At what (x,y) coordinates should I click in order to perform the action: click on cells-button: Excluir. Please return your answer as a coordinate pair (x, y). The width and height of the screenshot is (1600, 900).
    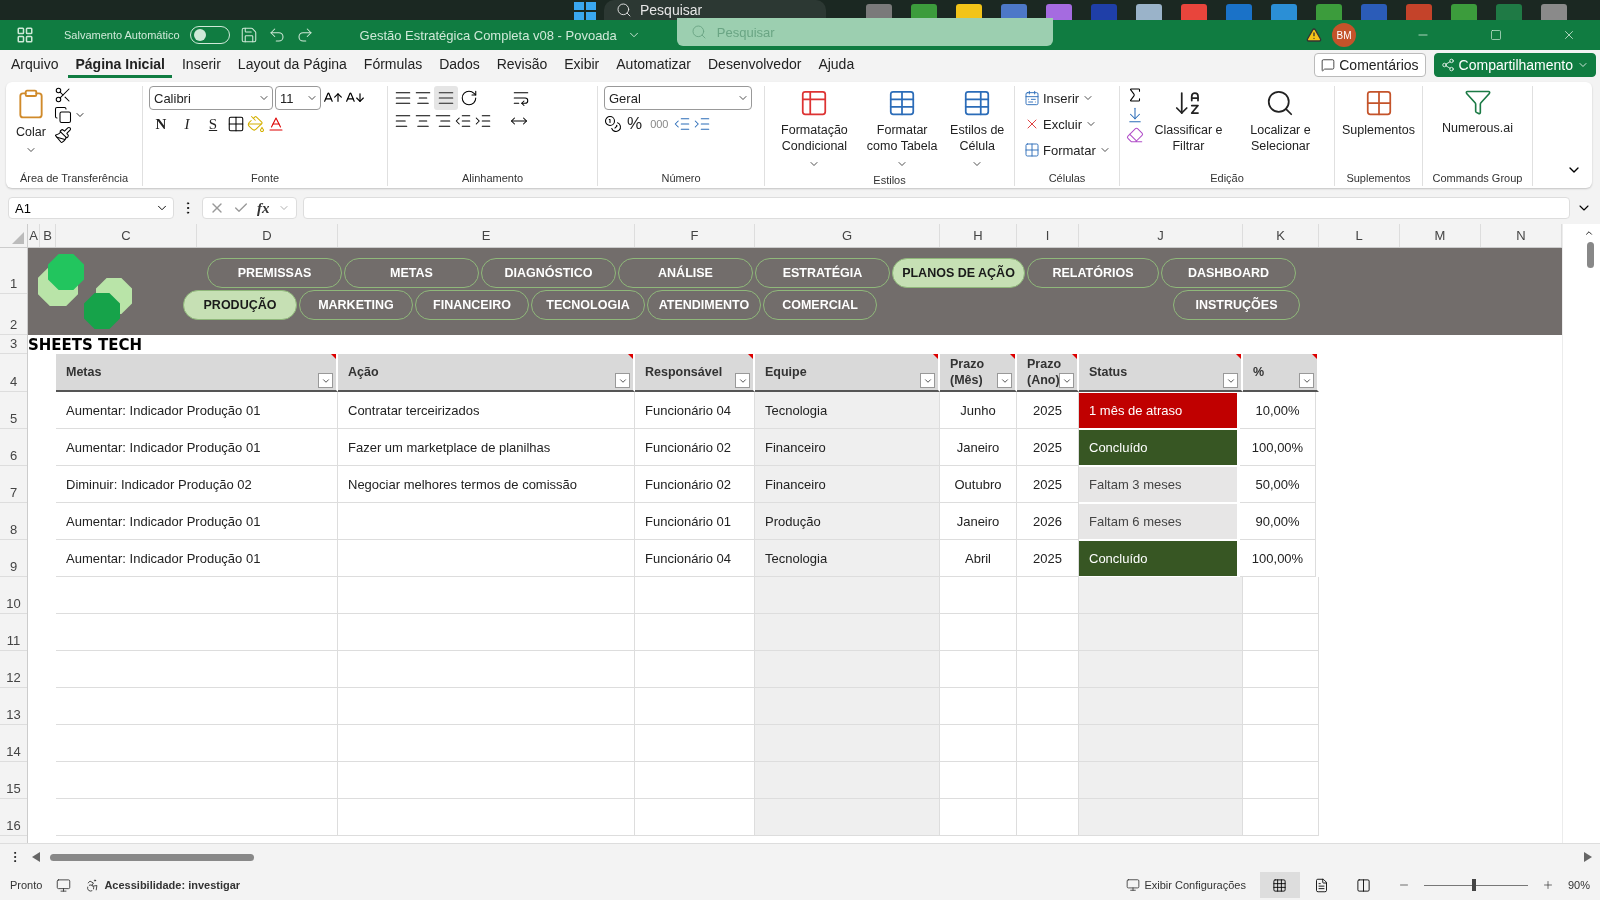
    Looking at the image, I should click on (1067, 124).